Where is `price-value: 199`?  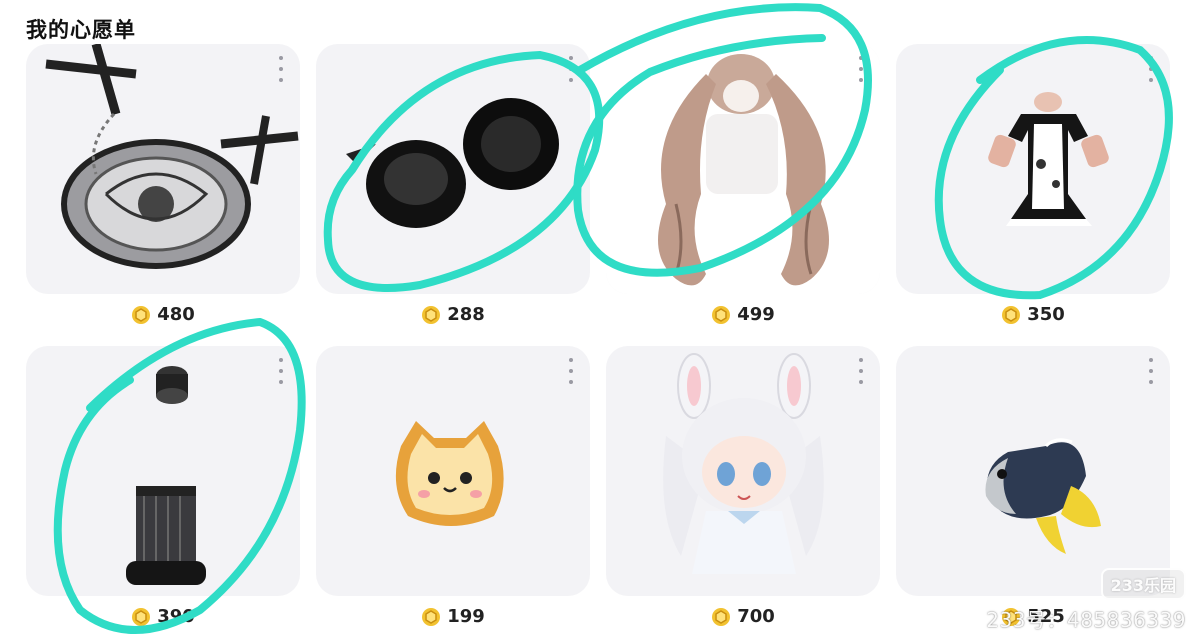 price-value: 199 is located at coordinates (466, 616).